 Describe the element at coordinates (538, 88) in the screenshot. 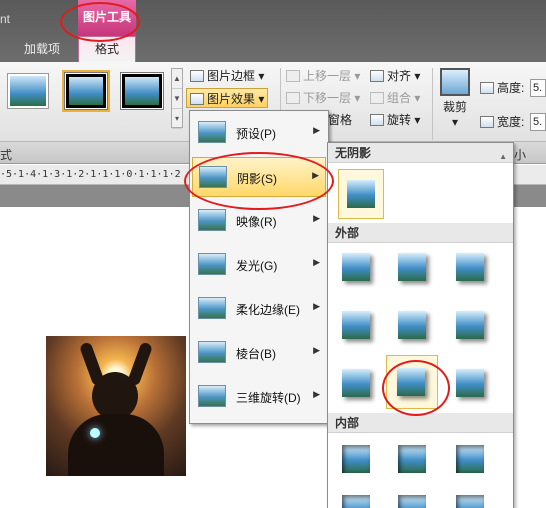

I see `height-input: 5.` at that location.